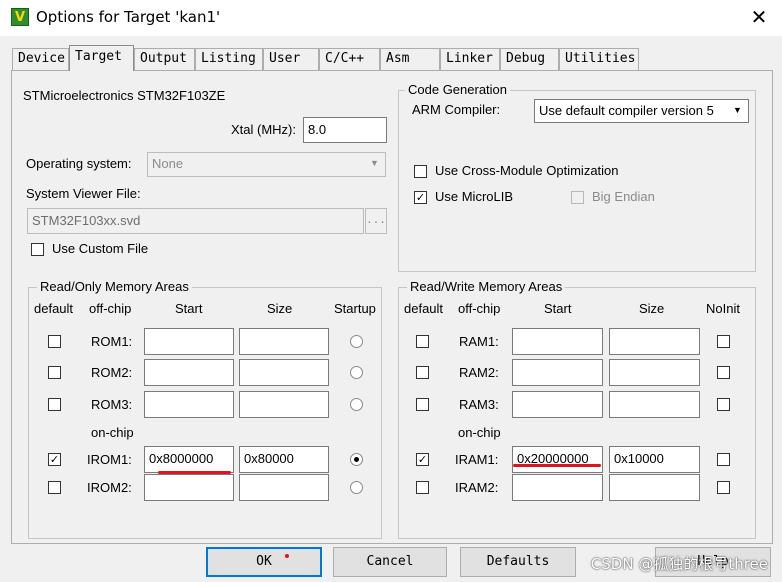 The width and height of the screenshot is (782, 582). I want to click on iram2-default-checkbox, so click(422, 487).